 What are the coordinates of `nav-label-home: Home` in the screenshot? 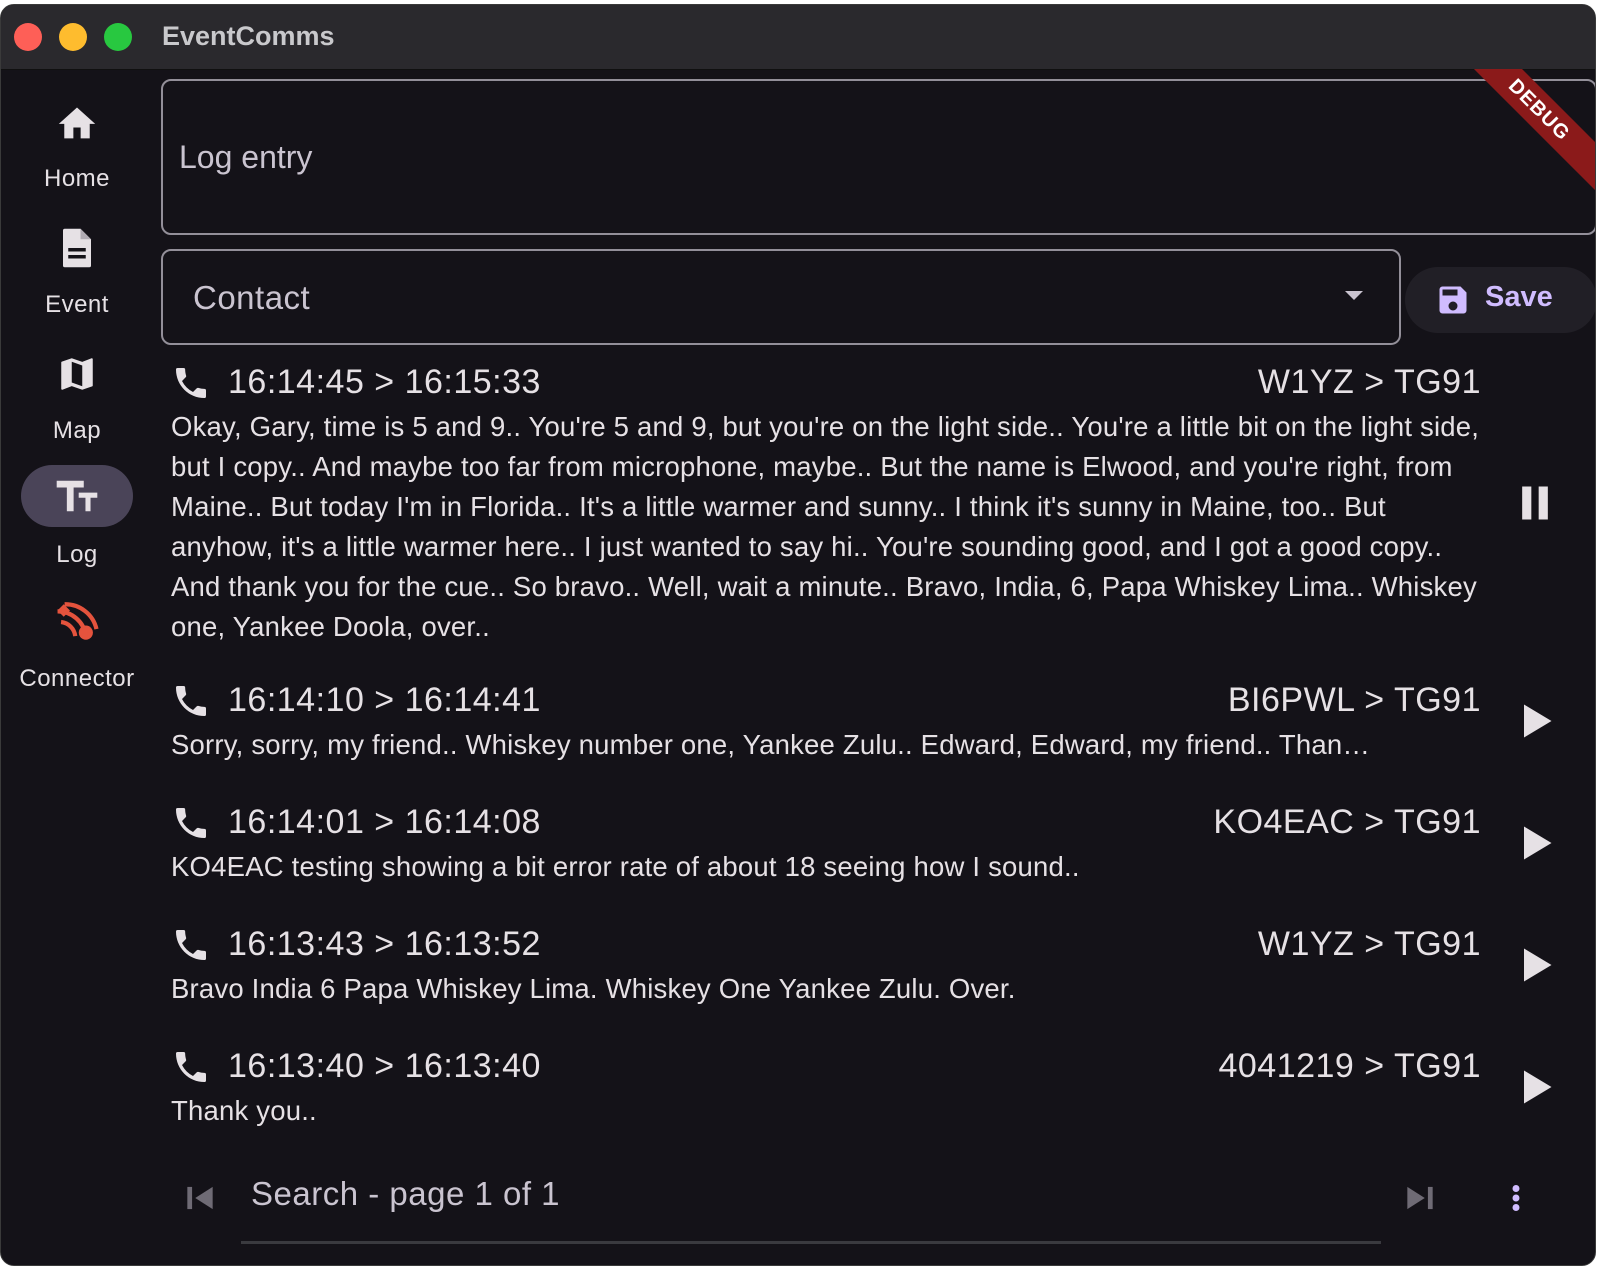 It's located at (77, 178).